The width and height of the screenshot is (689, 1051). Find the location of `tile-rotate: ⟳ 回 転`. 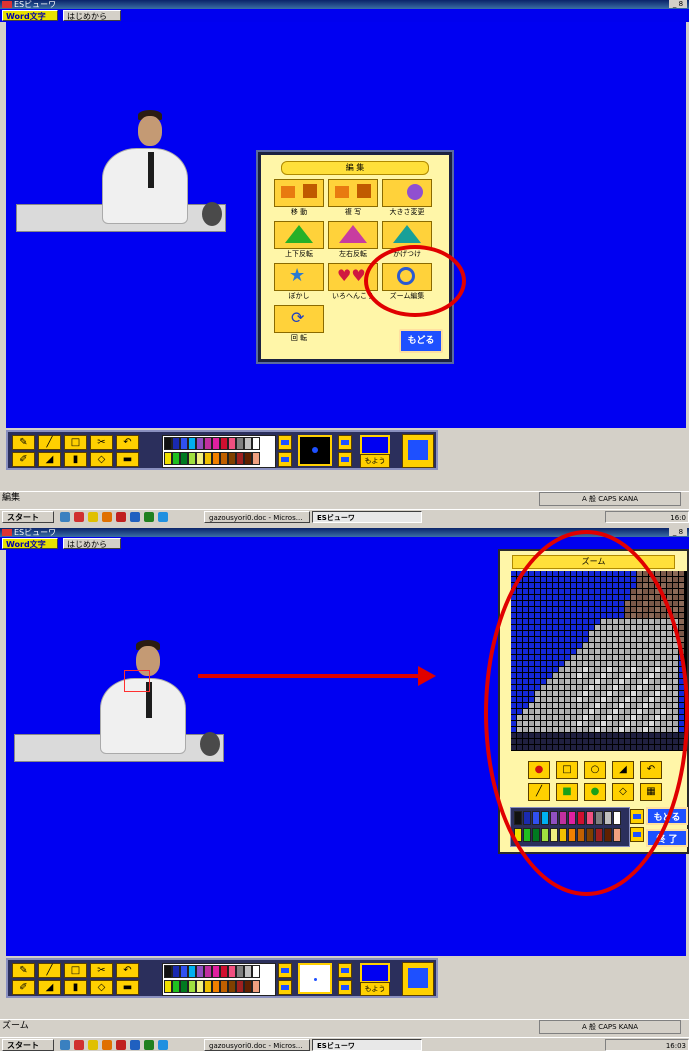

tile-rotate: ⟳ 回 転 is located at coordinates (299, 325).